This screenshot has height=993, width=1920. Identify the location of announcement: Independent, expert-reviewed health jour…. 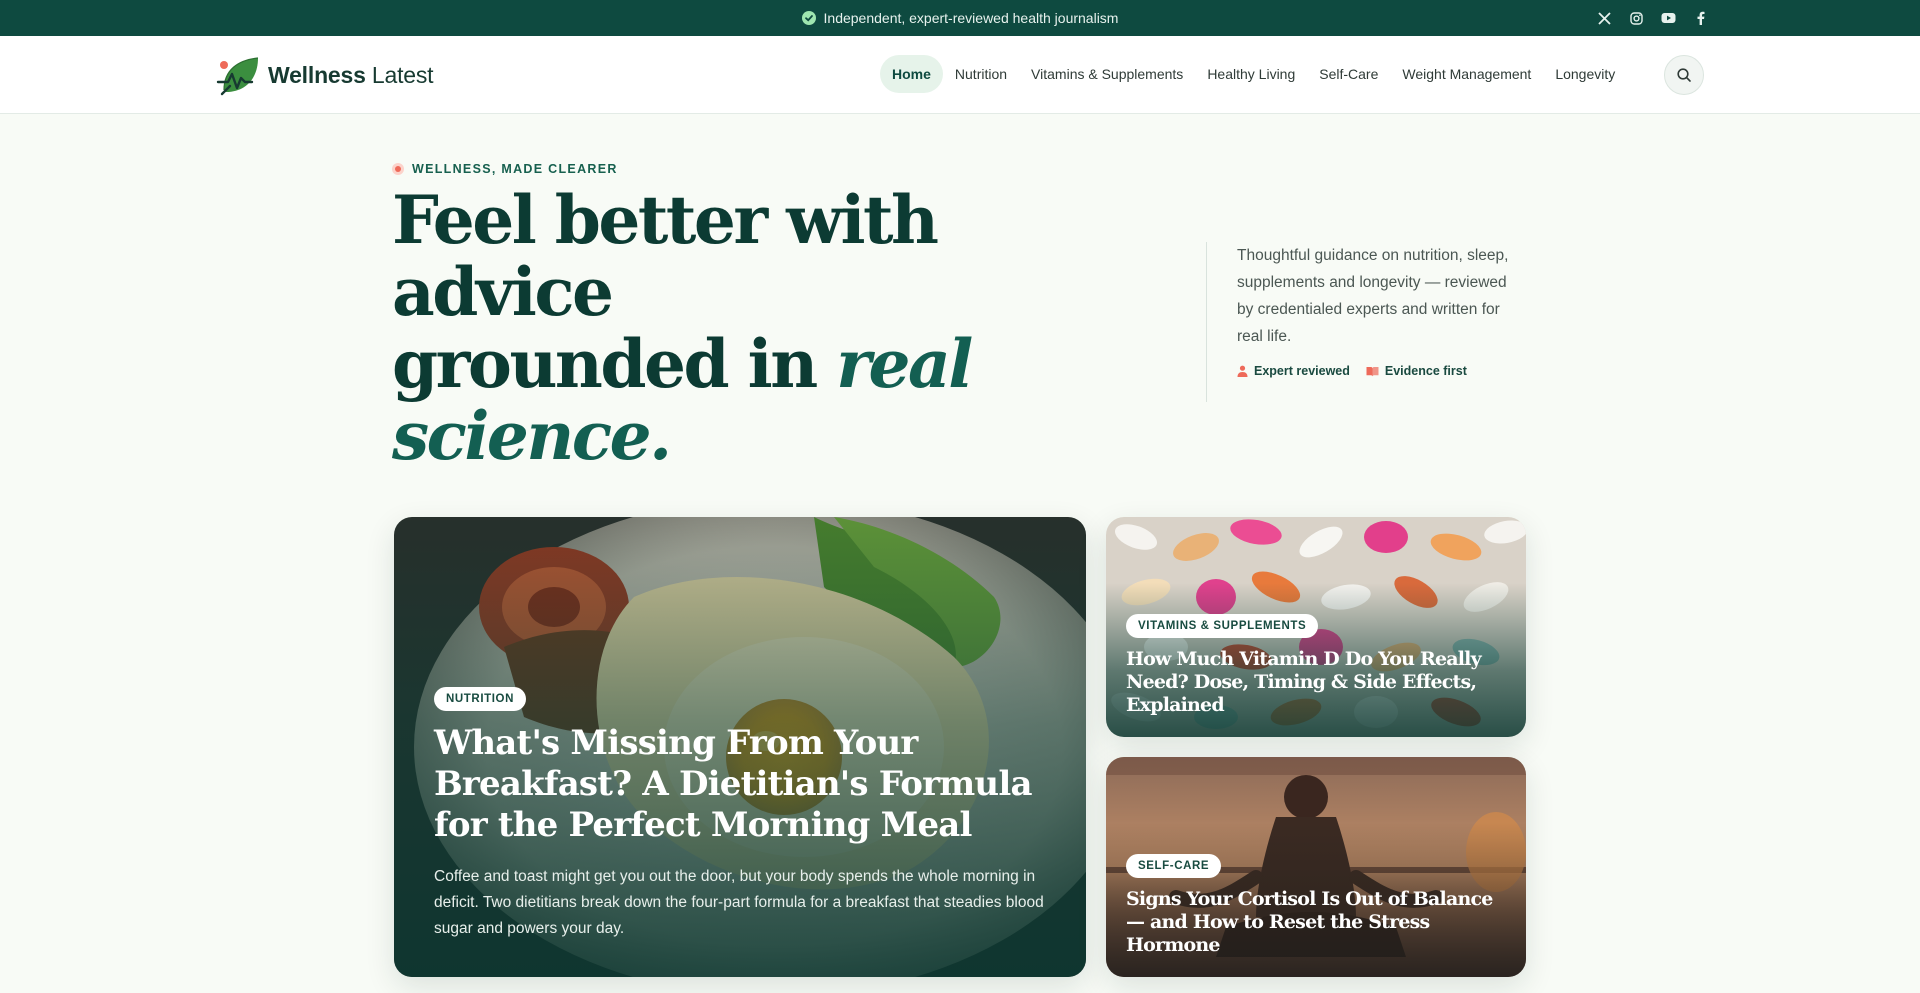
(960, 18).